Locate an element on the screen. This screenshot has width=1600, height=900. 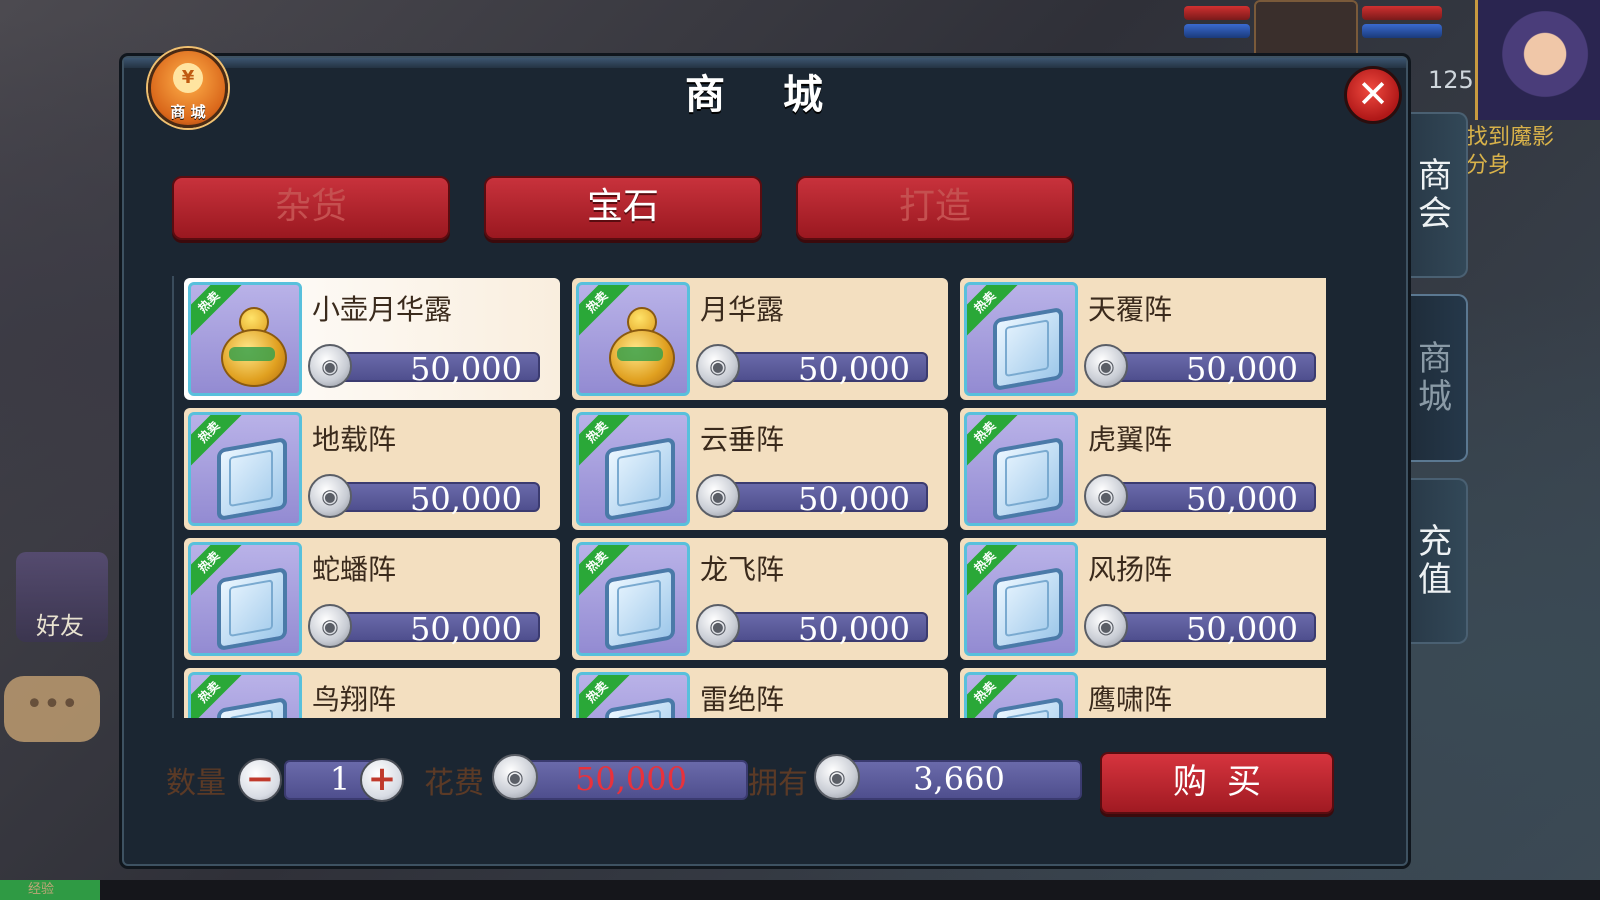
quantity-increase-button: + is located at coordinates (382, 780).